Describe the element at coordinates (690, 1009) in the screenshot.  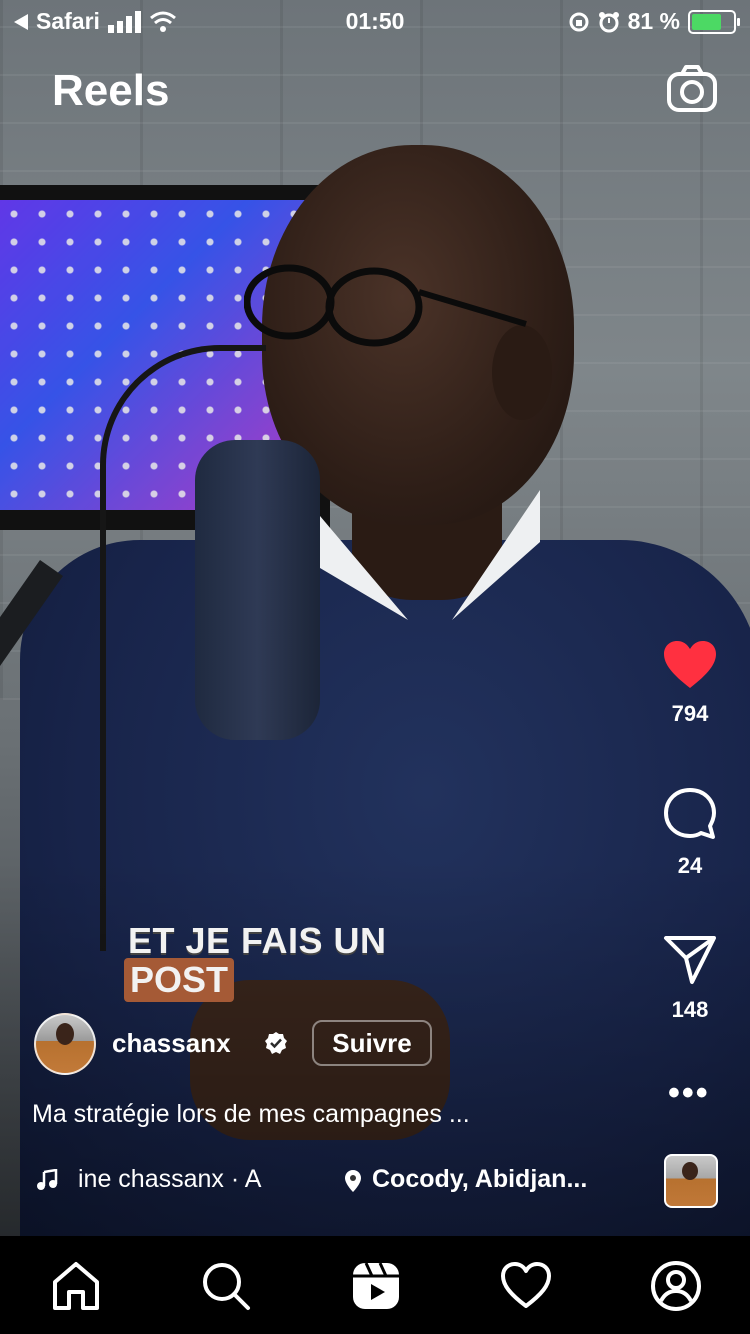
I see `share-count: 148` at that location.